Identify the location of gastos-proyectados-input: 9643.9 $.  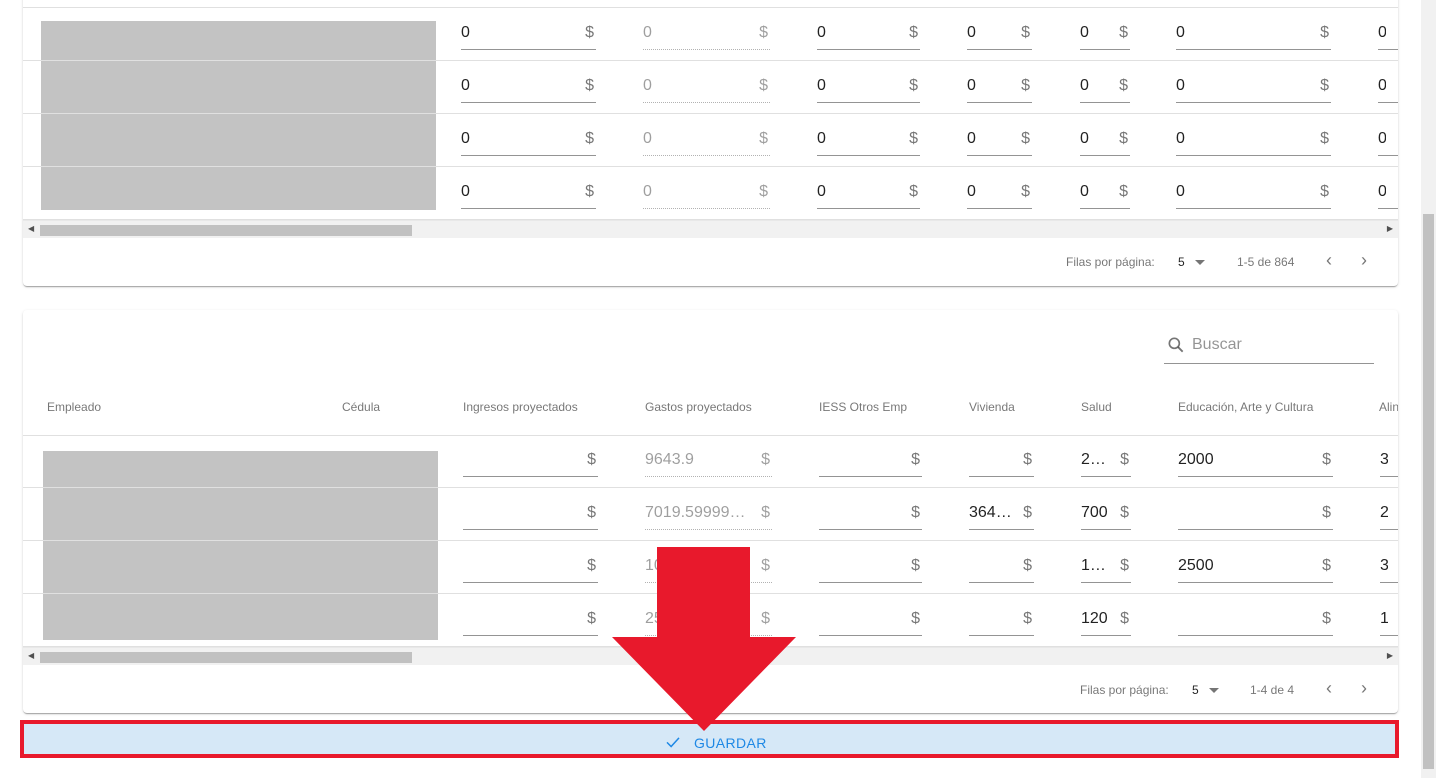
(708, 461).